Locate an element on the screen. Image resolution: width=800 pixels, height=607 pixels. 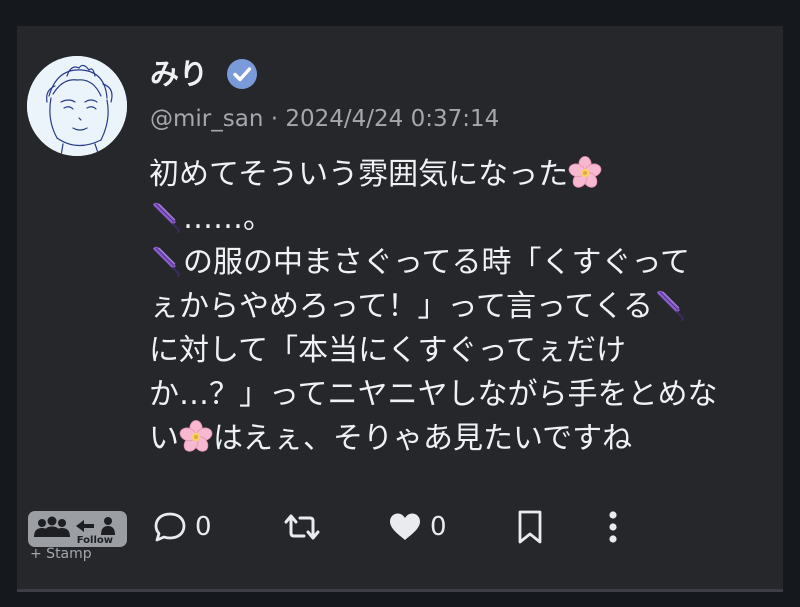
post-line: に対して「本当にくすぐってぇだけ is located at coordinates (461, 351).